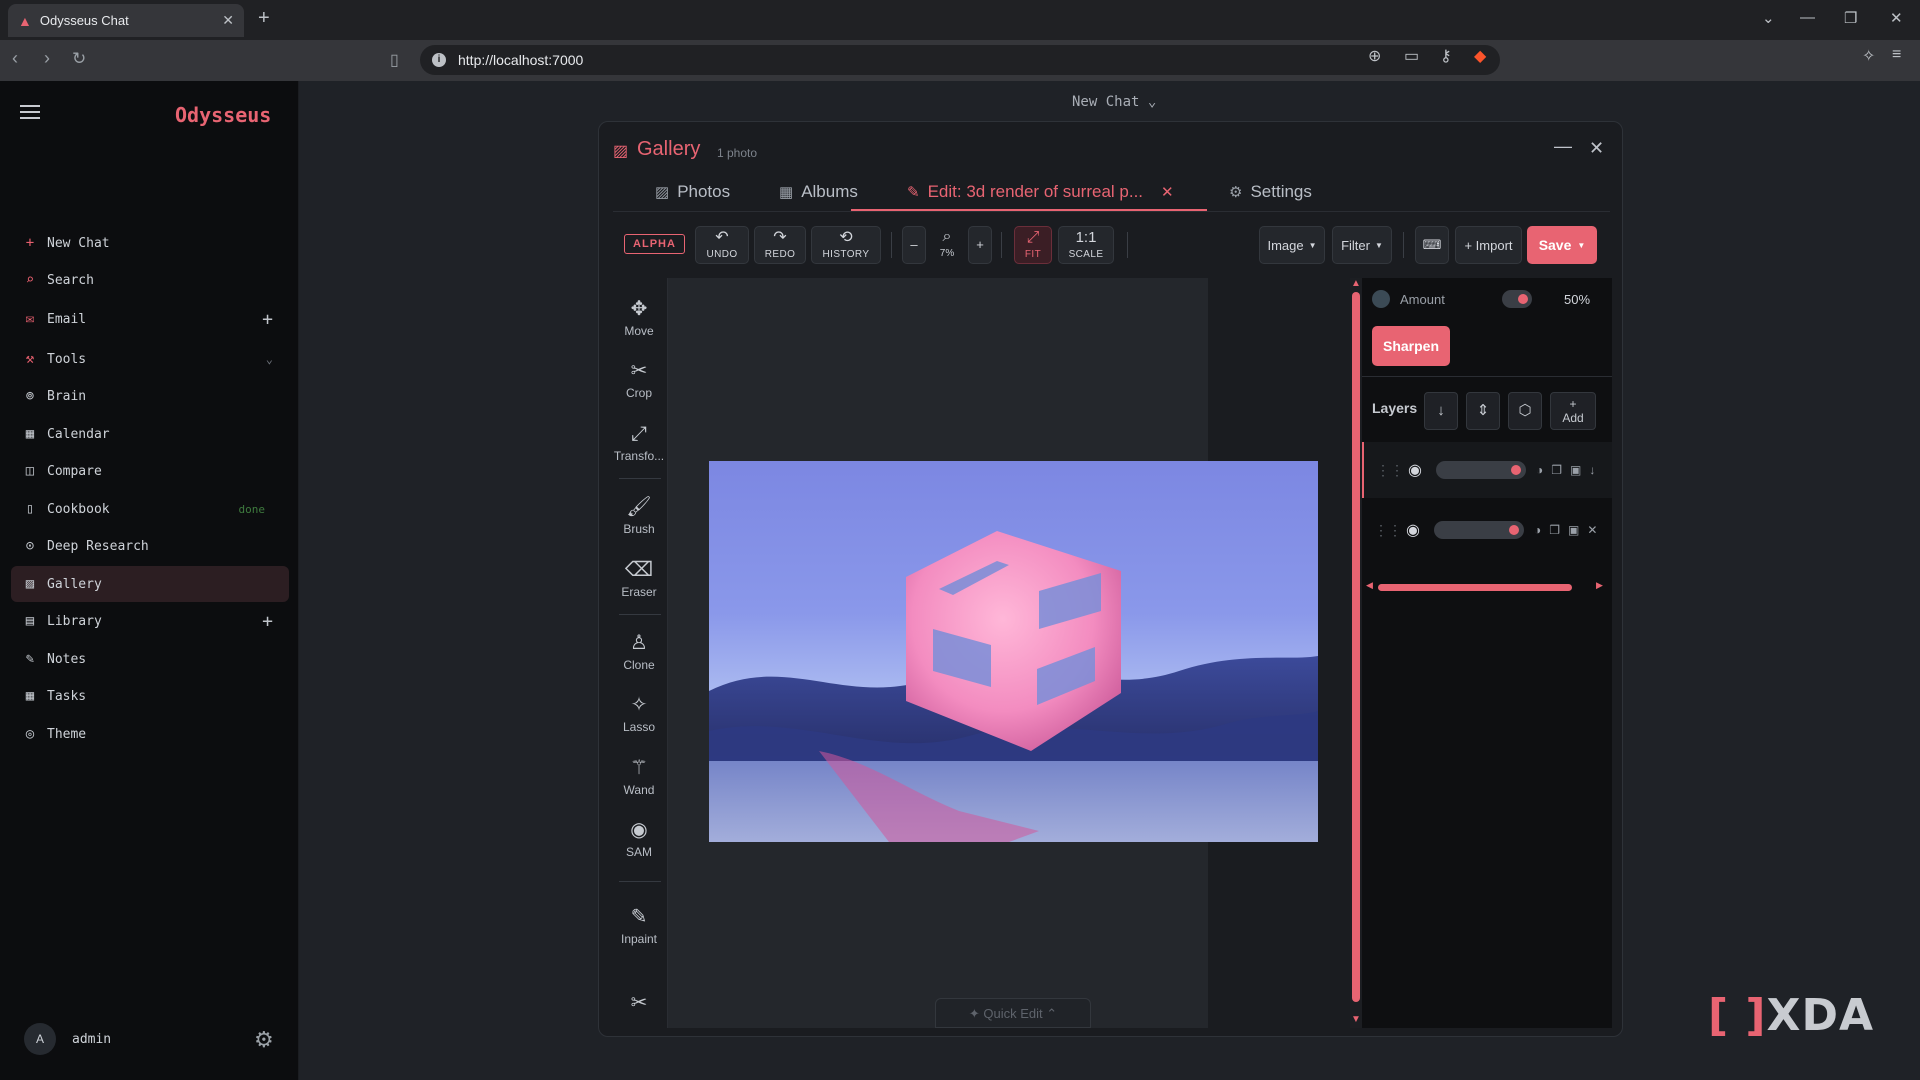 This screenshot has height=1080, width=1920. Describe the element at coordinates (960, 60) in the screenshot. I see `address-bar: i http://localhost:7000` at that location.